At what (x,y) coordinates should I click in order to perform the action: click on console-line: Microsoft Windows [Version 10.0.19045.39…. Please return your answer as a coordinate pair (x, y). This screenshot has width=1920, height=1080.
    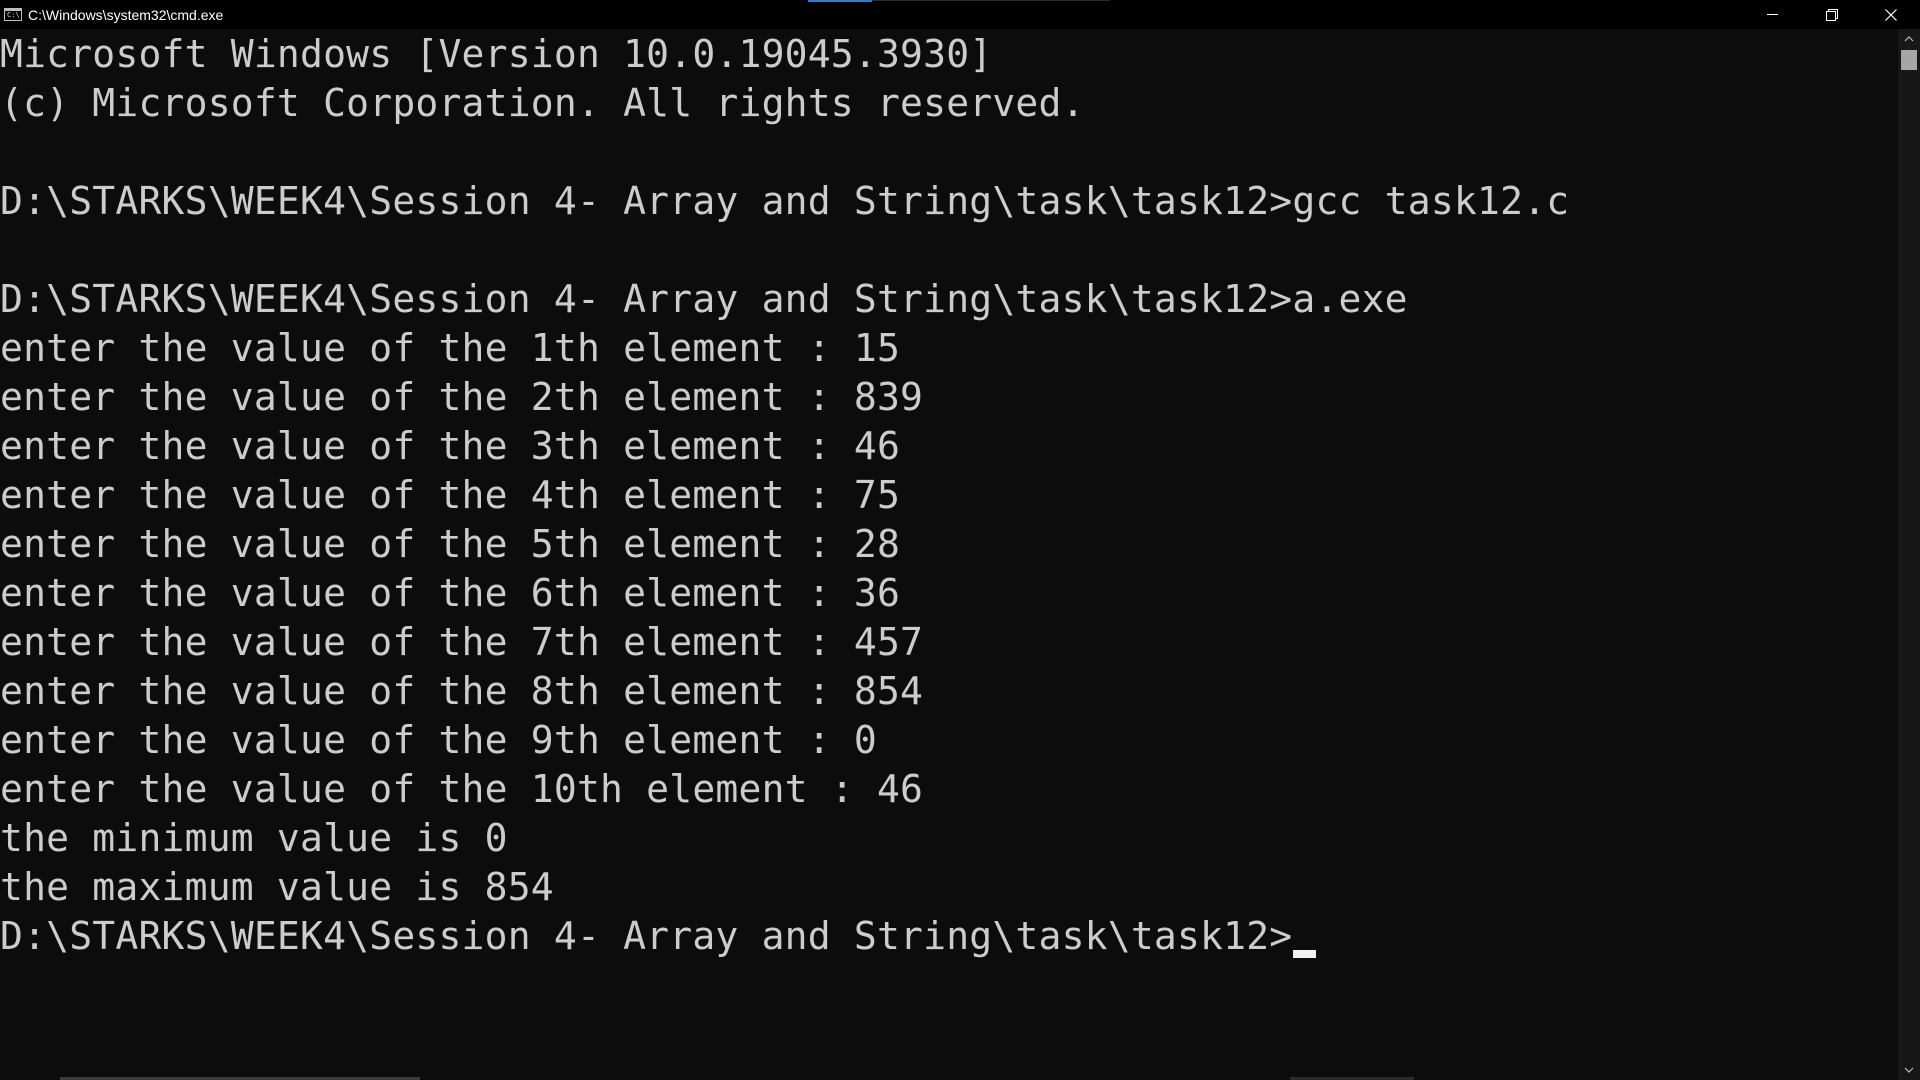
    Looking at the image, I should click on (496, 54).